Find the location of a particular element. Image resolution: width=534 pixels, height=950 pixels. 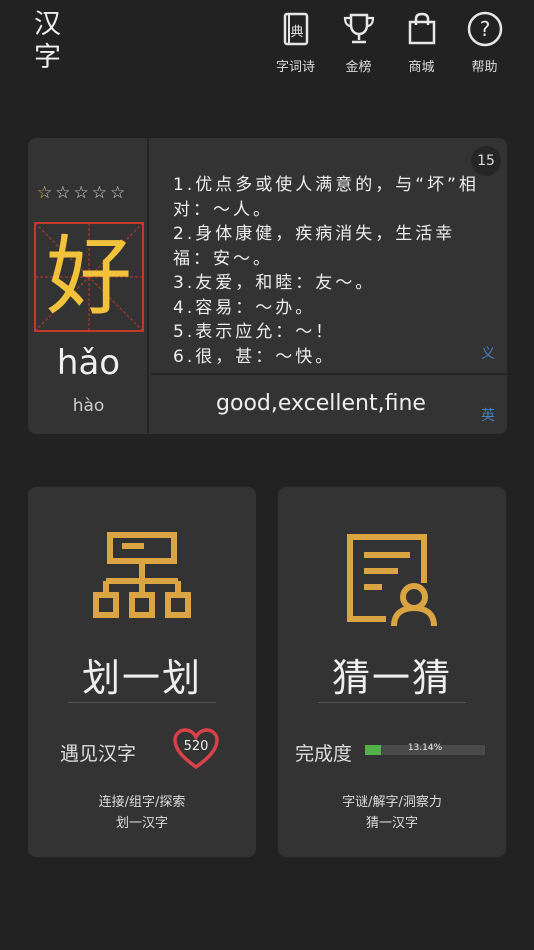

top-nav: 典 字词诗 金榜 商城 ? 帮助 is located at coordinates (390, 42).